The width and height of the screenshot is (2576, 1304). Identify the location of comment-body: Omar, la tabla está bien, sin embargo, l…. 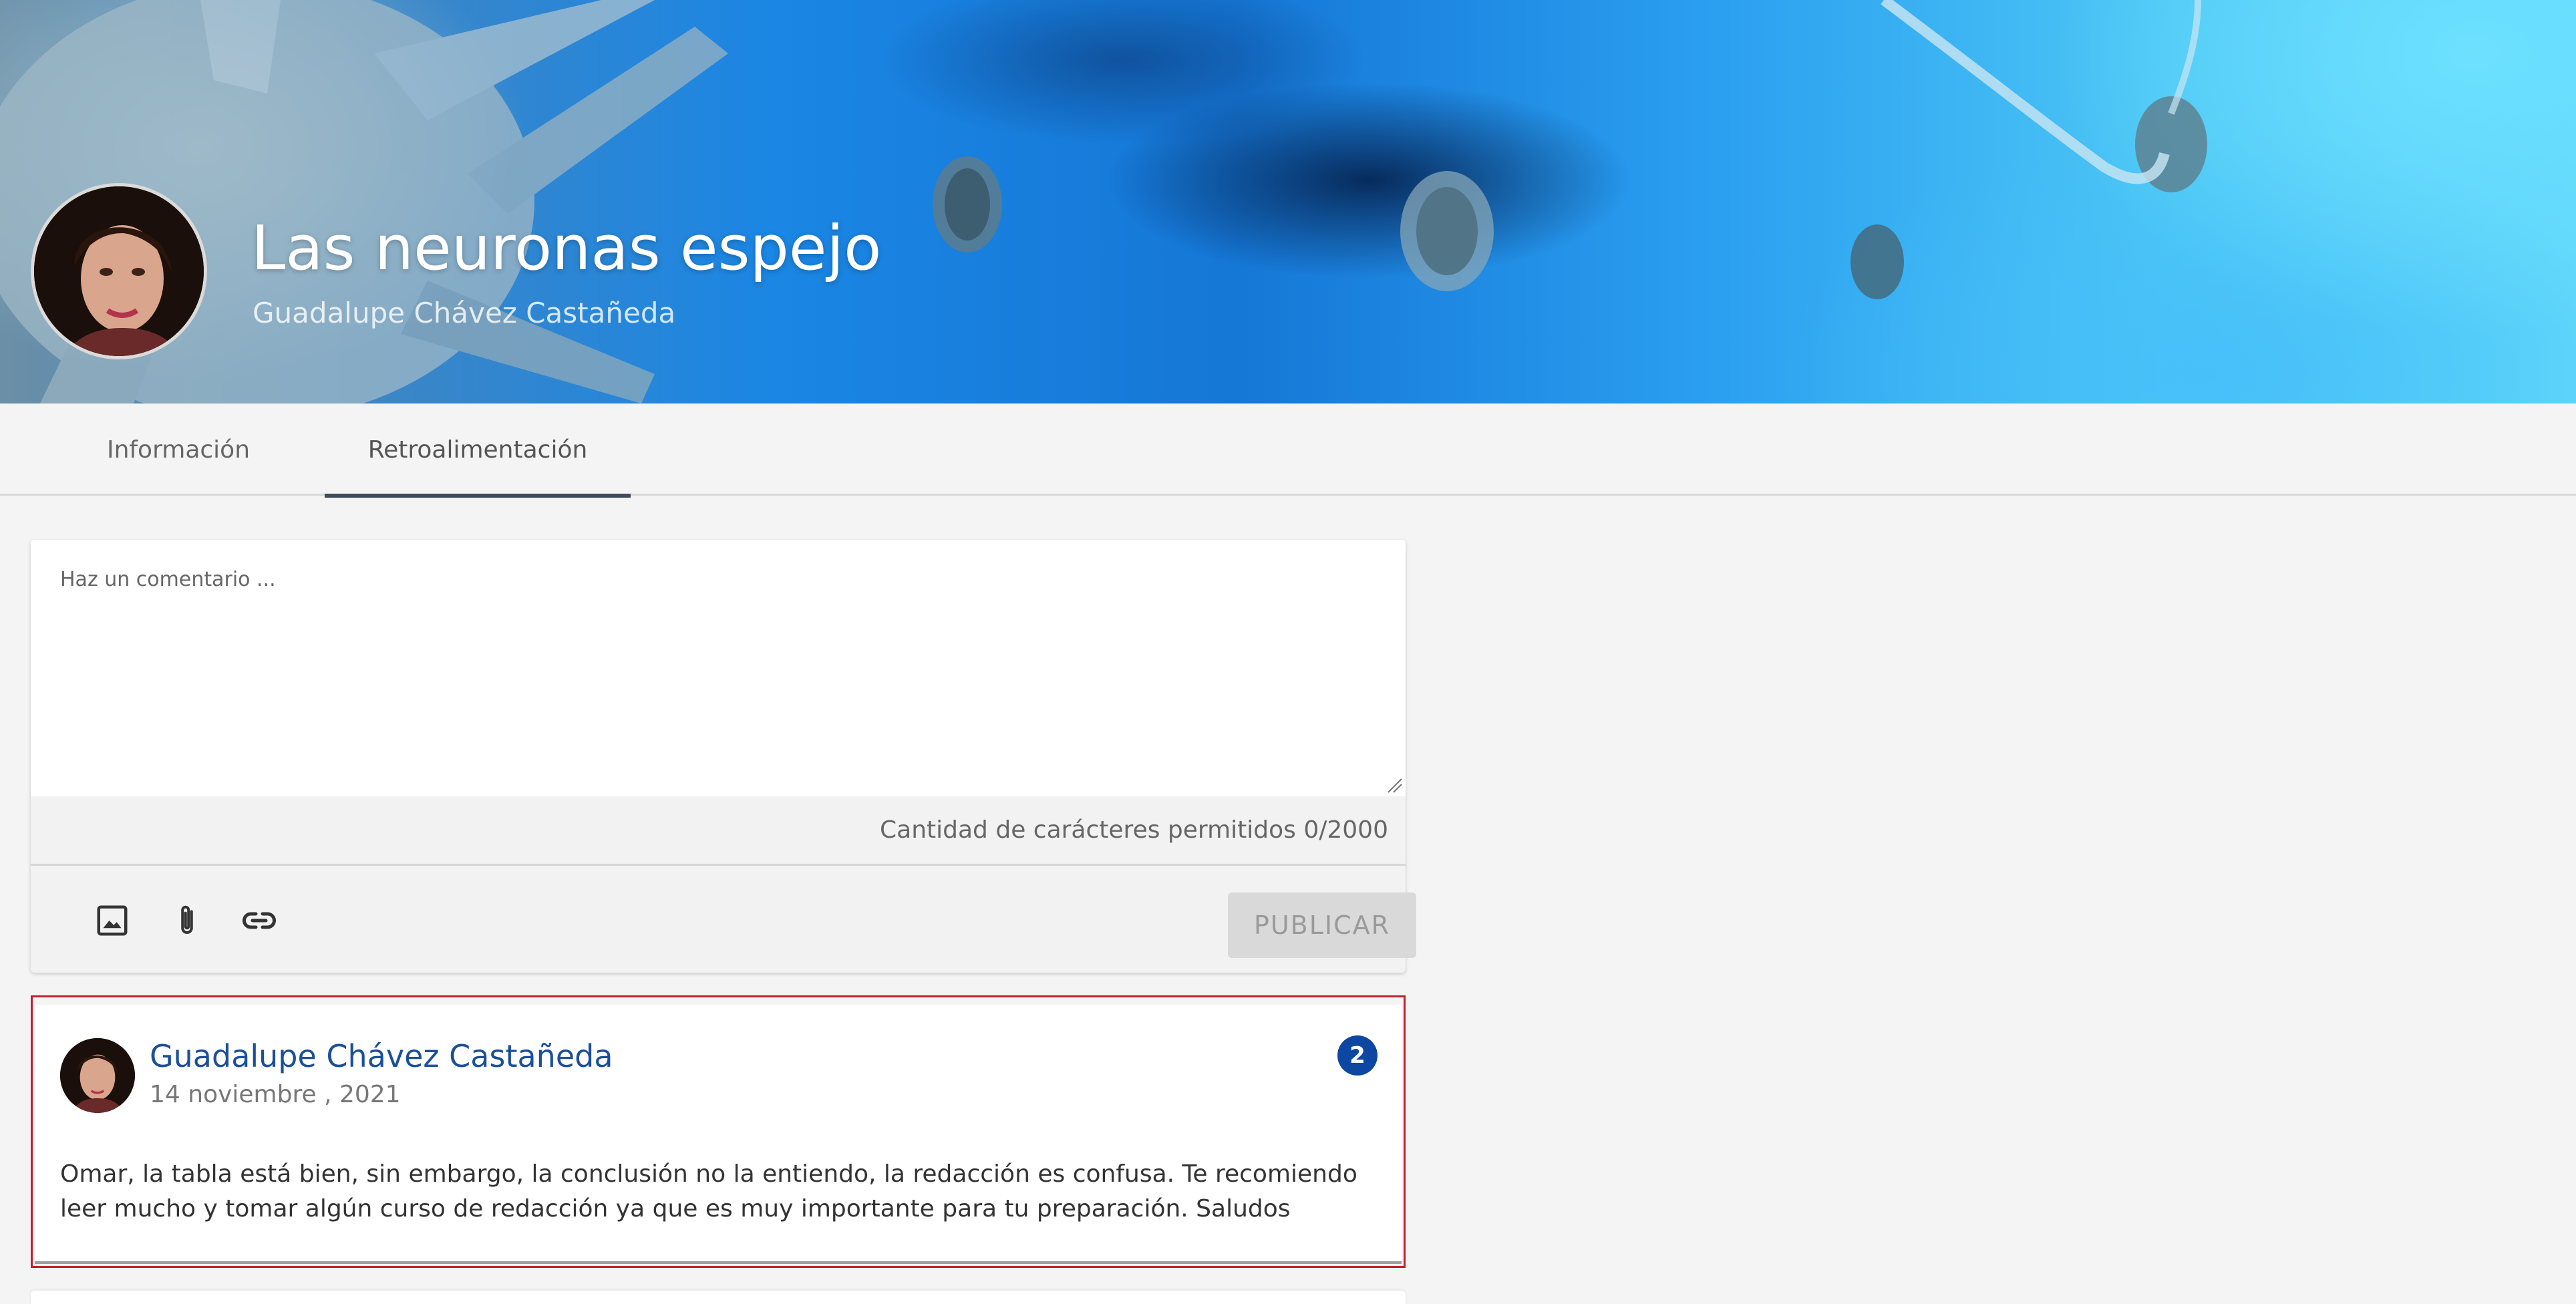
(708, 1191).